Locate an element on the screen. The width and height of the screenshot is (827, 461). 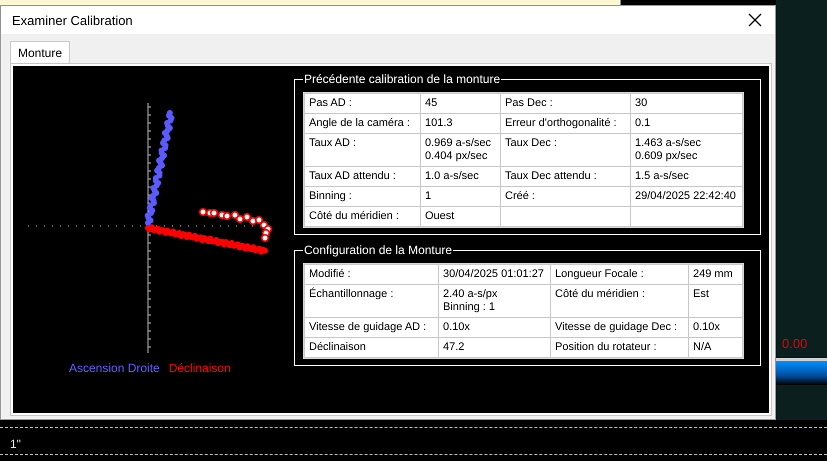
close-icon is located at coordinates (755, 20).